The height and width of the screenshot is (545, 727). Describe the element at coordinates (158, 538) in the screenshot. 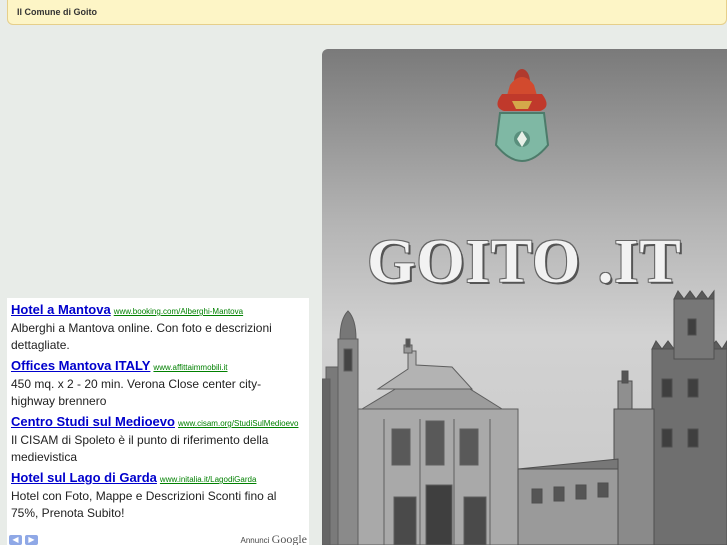

I see `ads-footer: ◀ ▶ Annunci Google` at that location.